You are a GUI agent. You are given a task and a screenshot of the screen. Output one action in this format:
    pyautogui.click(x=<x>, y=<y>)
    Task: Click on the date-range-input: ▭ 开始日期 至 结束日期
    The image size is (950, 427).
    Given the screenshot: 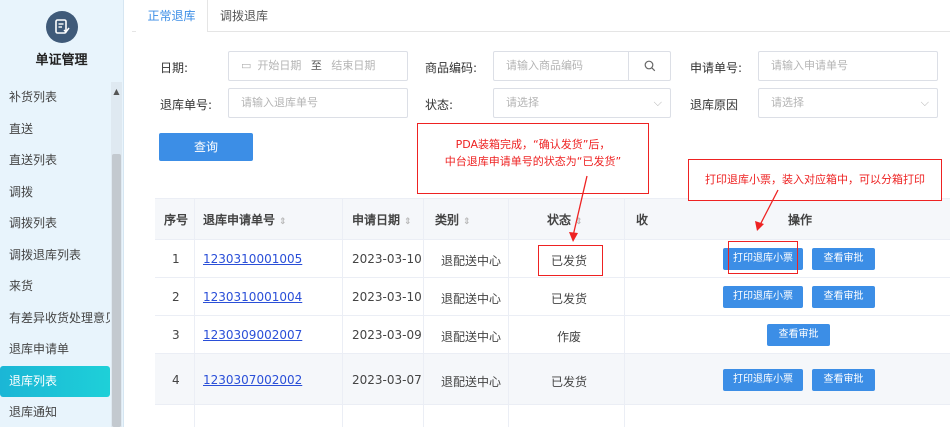 What is the action you would take?
    pyautogui.click(x=318, y=66)
    